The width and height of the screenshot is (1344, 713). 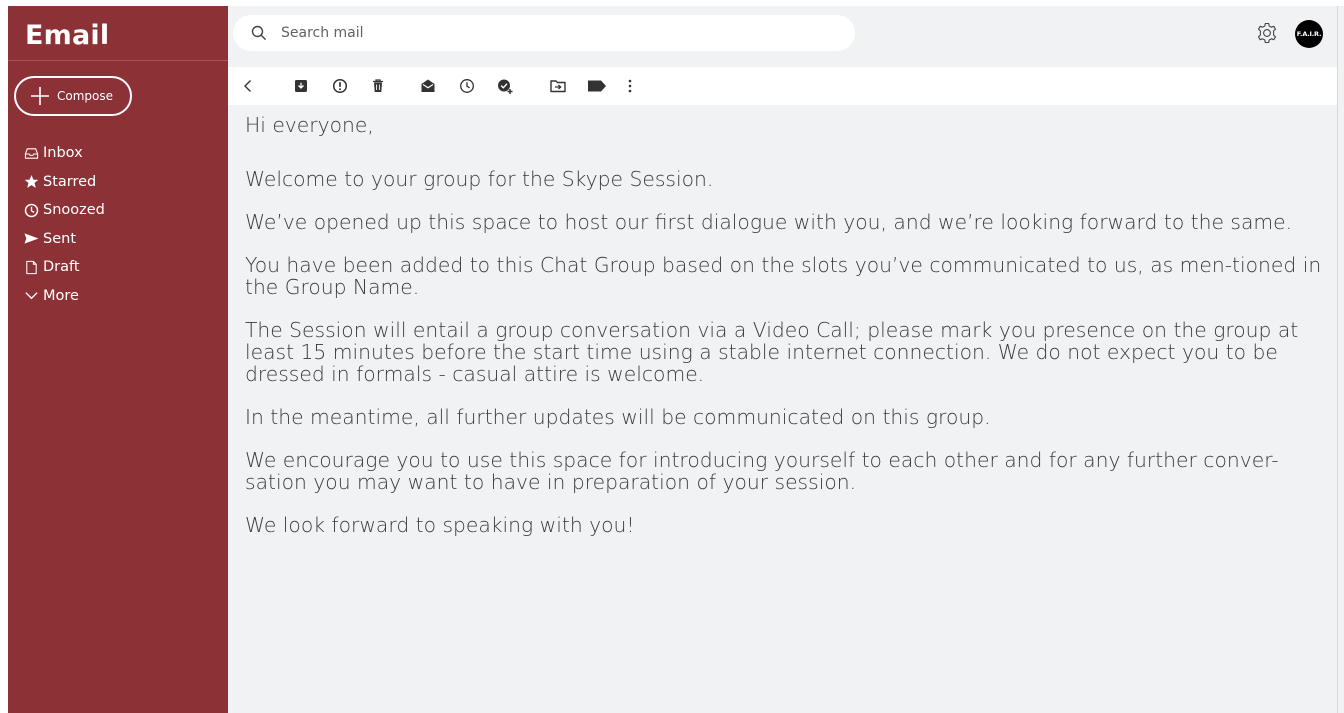 I want to click on sidebar-item-more: More, so click(x=64, y=296).